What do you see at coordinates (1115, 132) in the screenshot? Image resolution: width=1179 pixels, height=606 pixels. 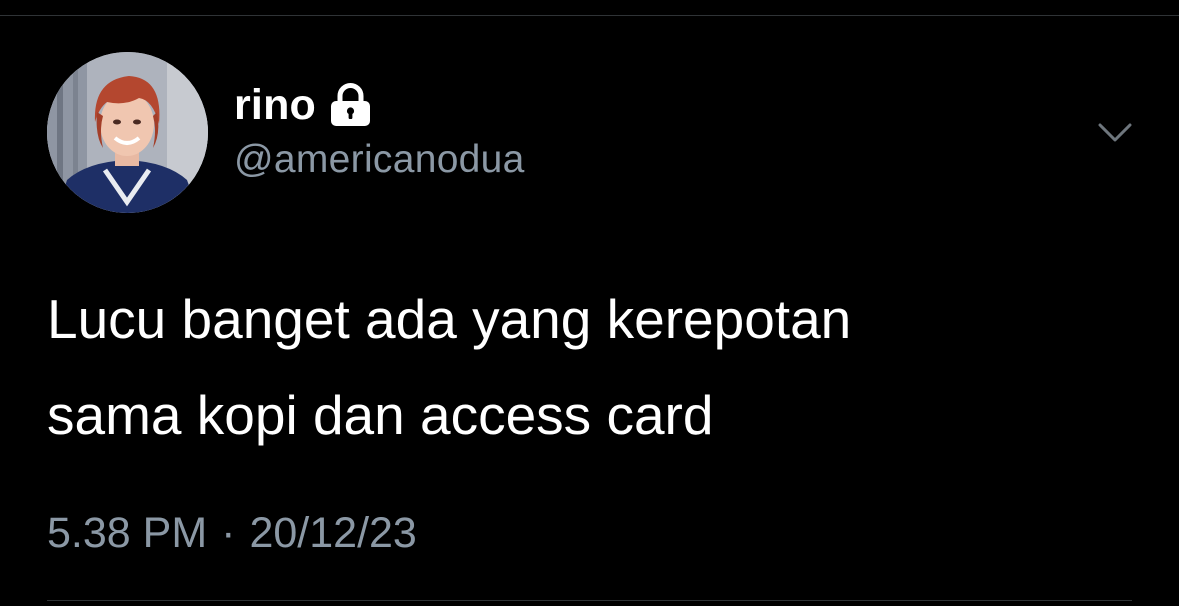 I see `chevron-down-icon` at bounding box center [1115, 132].